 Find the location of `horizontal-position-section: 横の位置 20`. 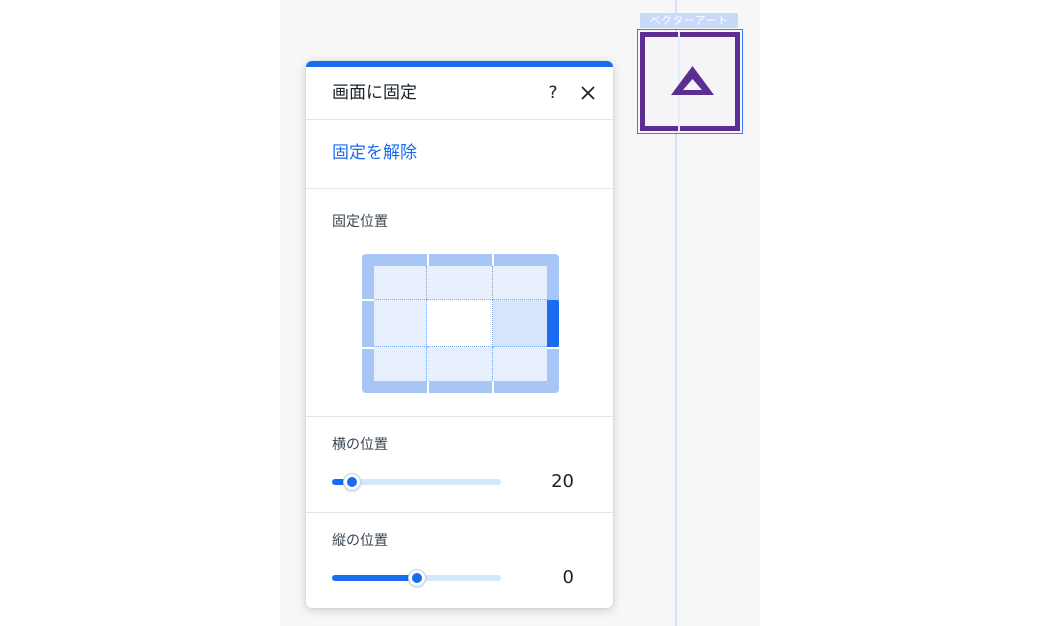

horizontal-position-section: 横の位置 20 is located at coordinates (459, 465).